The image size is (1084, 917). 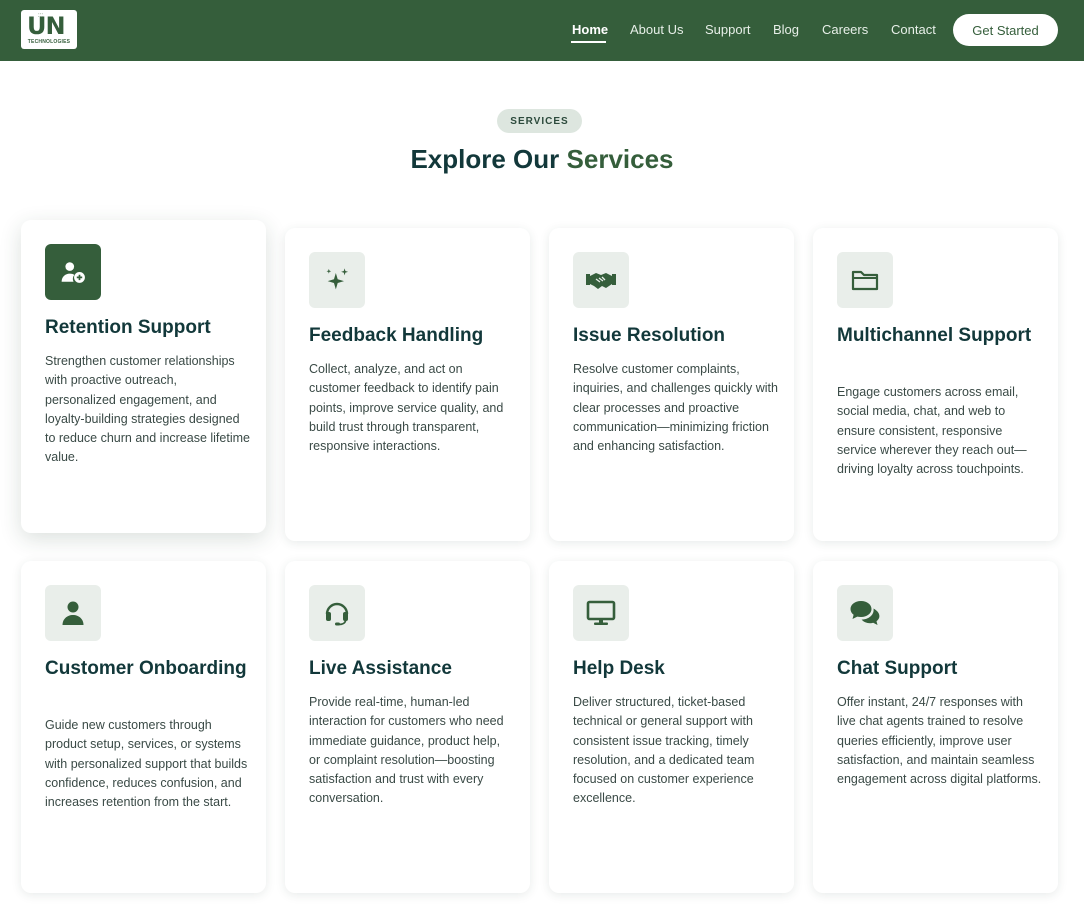 What do you see at coordinates (845, 29) in the screenshot?
I see `nav-careers: Careers` at bounding box center [845, 29].